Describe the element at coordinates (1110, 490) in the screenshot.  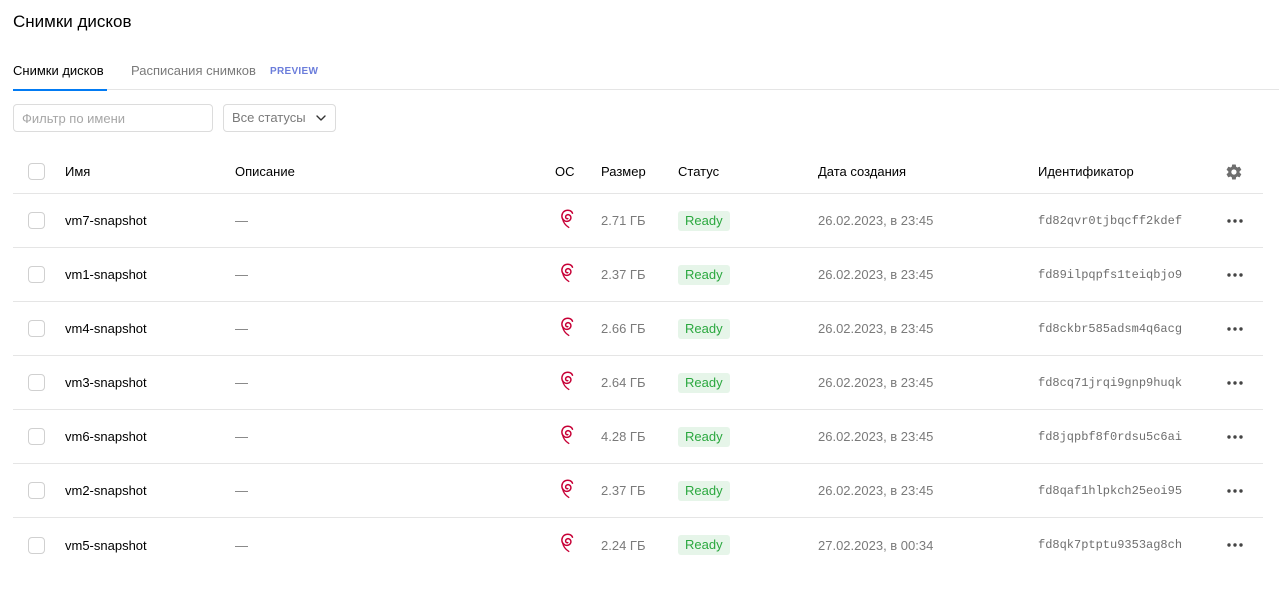
I see `snapshot-id: fd8qaf1hlpkch25eoi95` at that location.